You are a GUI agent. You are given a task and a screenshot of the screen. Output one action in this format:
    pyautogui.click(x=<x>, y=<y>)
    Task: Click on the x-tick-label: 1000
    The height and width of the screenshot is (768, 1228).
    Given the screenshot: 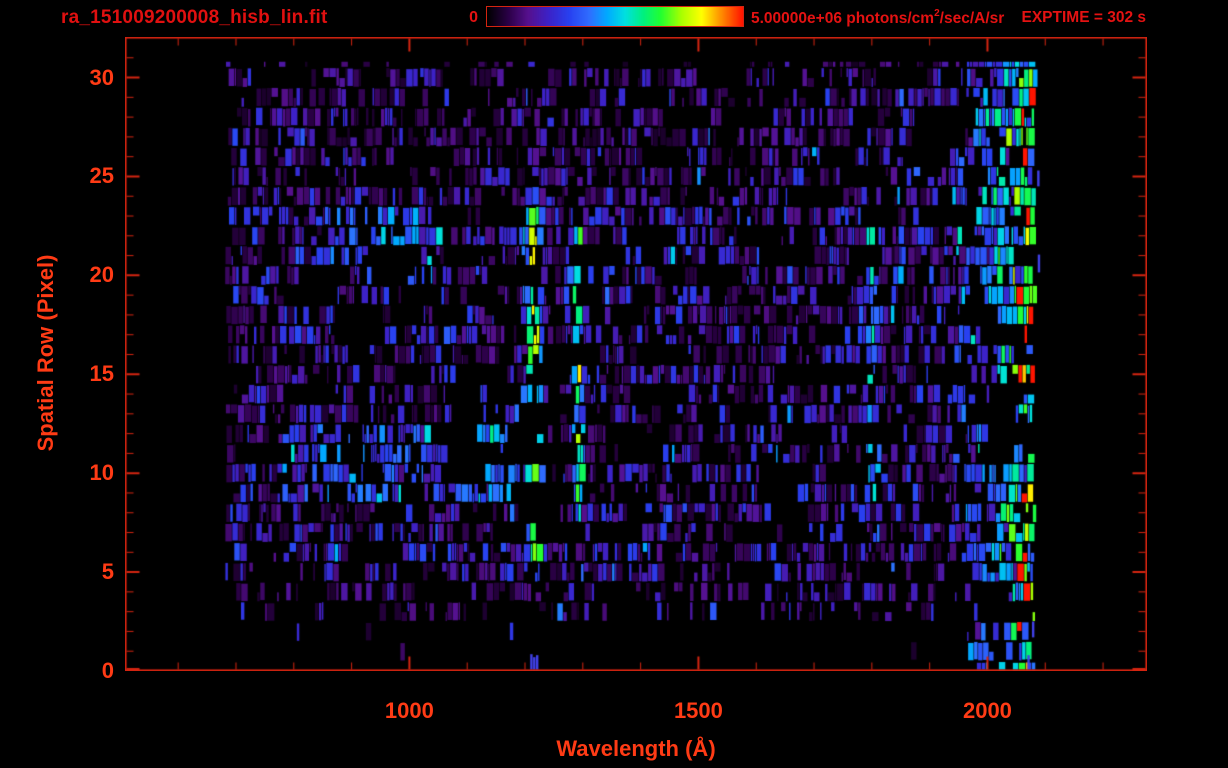 What is the action you would take?
    pyautogui.click(x=409, y=710)
    